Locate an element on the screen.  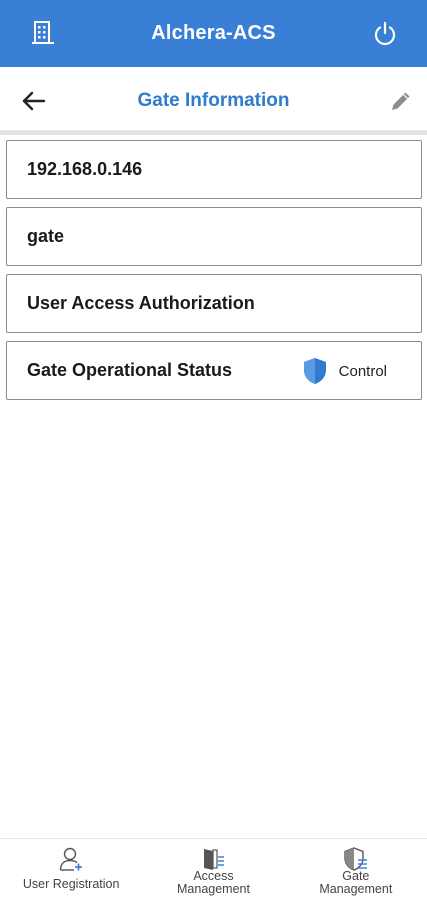
user-access-authorization-label: User Access Authorization is located at coordinates (141, 303).